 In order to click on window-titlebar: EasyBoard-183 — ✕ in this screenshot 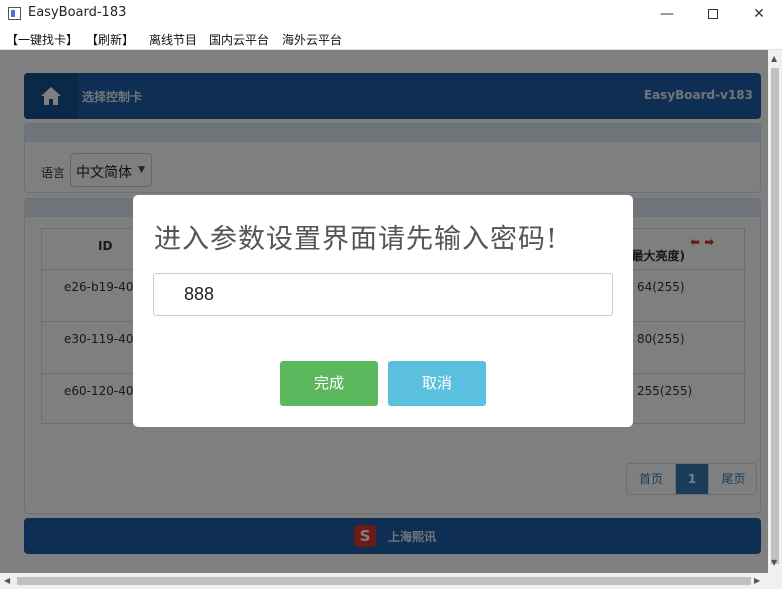, I will do `click(391, 14)`.